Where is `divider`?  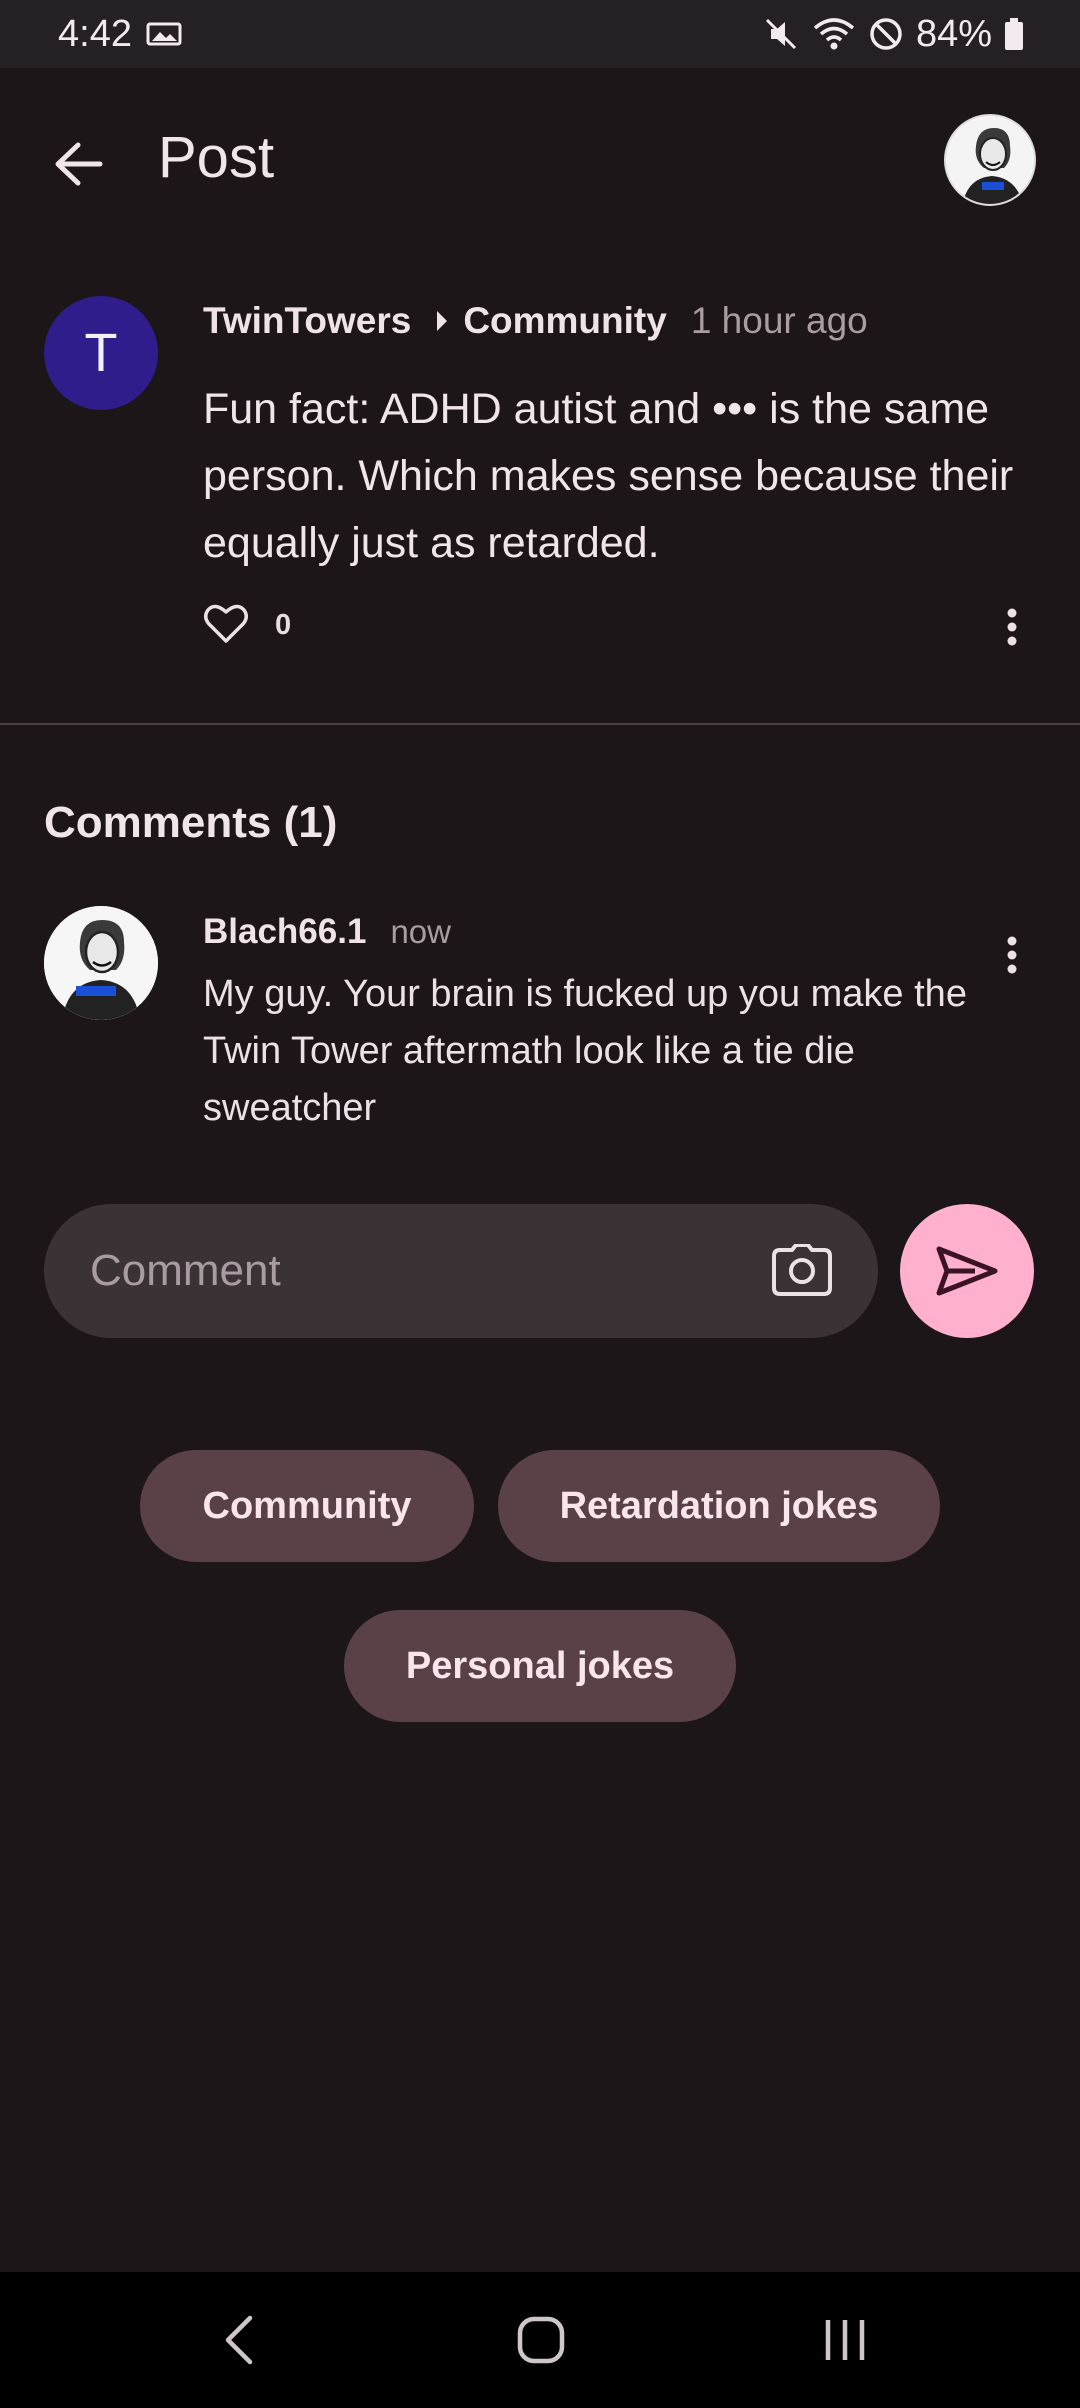 divider is located at coordinates (540, 724).